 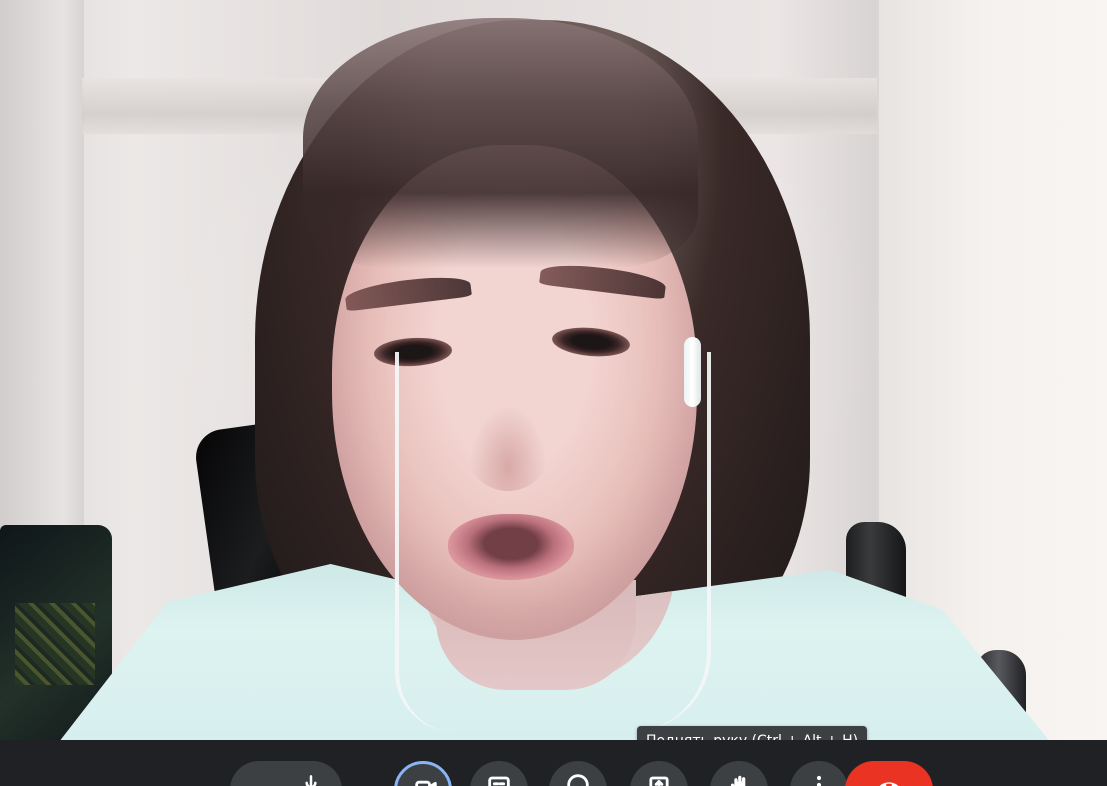 What do you see at coordinates (659, 781) in the screenshot?
I see `present-icon` at bounding box center [659, 781].